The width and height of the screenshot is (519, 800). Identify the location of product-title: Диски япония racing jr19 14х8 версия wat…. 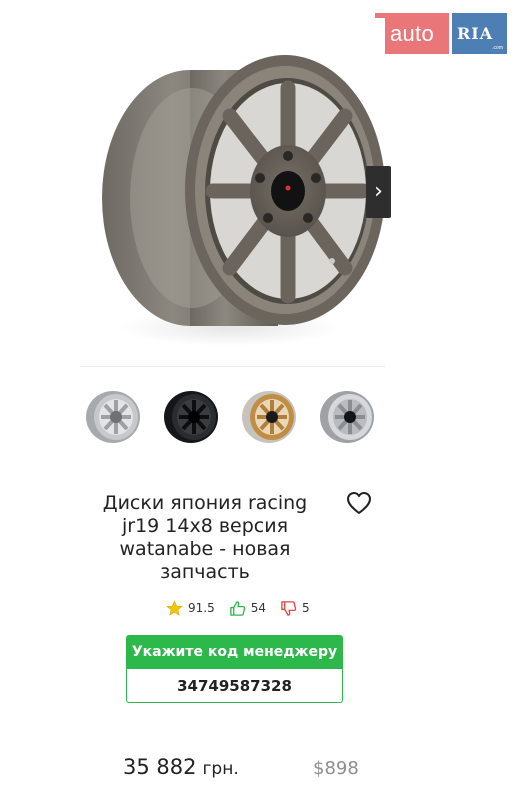
(205, 537).